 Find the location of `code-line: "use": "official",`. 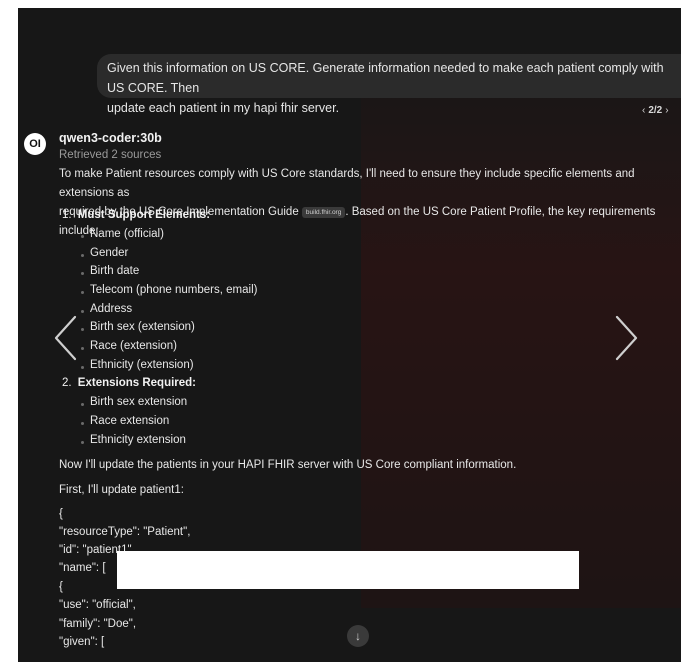

code-line: "use": "official", is located at coordinates (97, 605).